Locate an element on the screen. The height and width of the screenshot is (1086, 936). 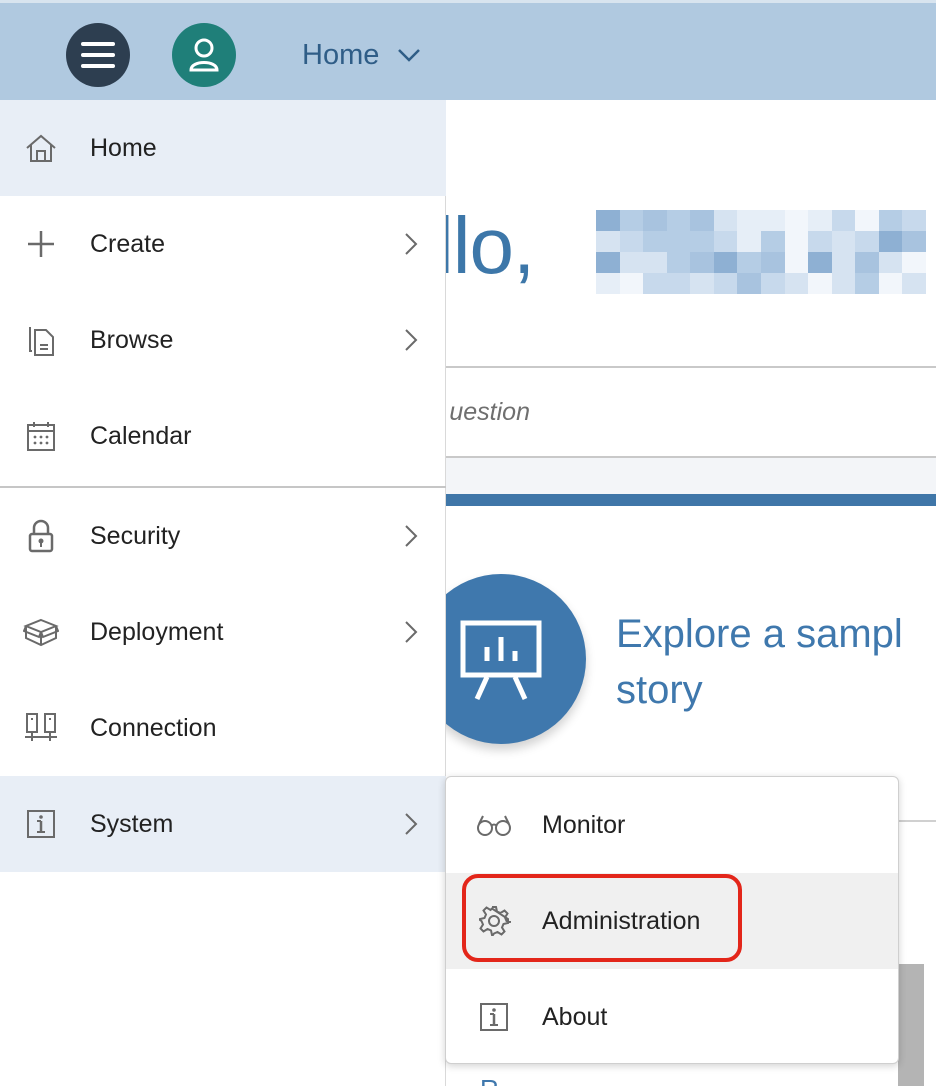
sidebar-item-connection: Connection is located at coordinates (223, 728).